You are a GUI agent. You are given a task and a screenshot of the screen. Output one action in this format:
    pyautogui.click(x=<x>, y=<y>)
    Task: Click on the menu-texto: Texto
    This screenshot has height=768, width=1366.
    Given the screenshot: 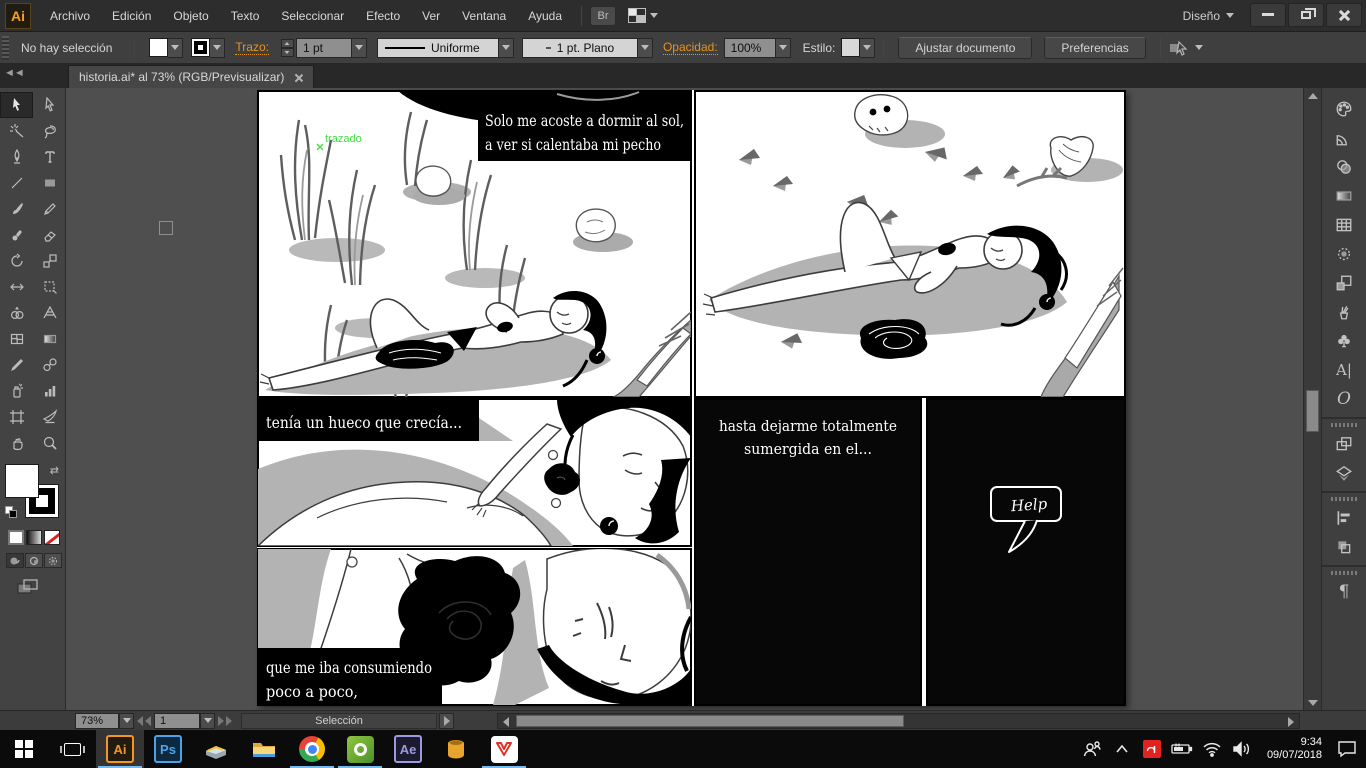 What is the action you would take?
    pyautogui.click(x=245, y=16)
    